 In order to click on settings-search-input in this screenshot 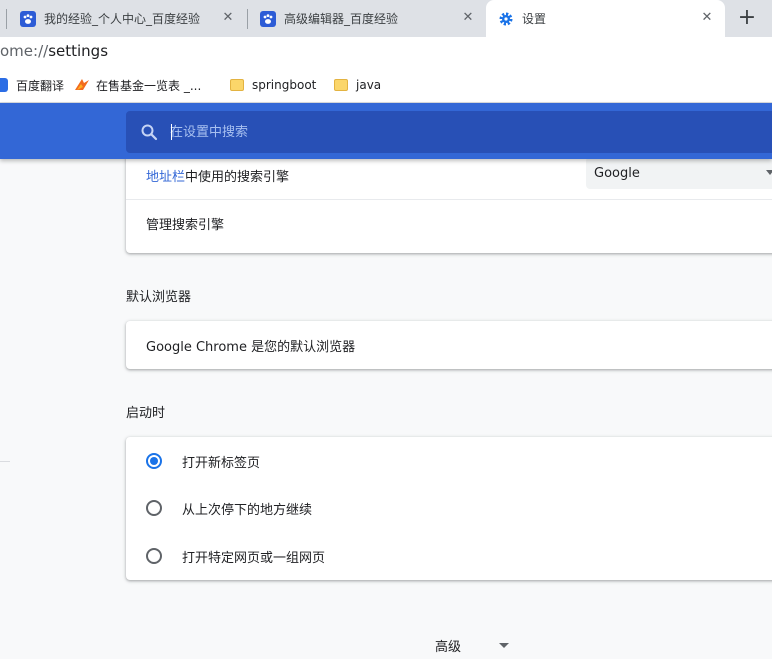, I will do `click(450, 132)`.